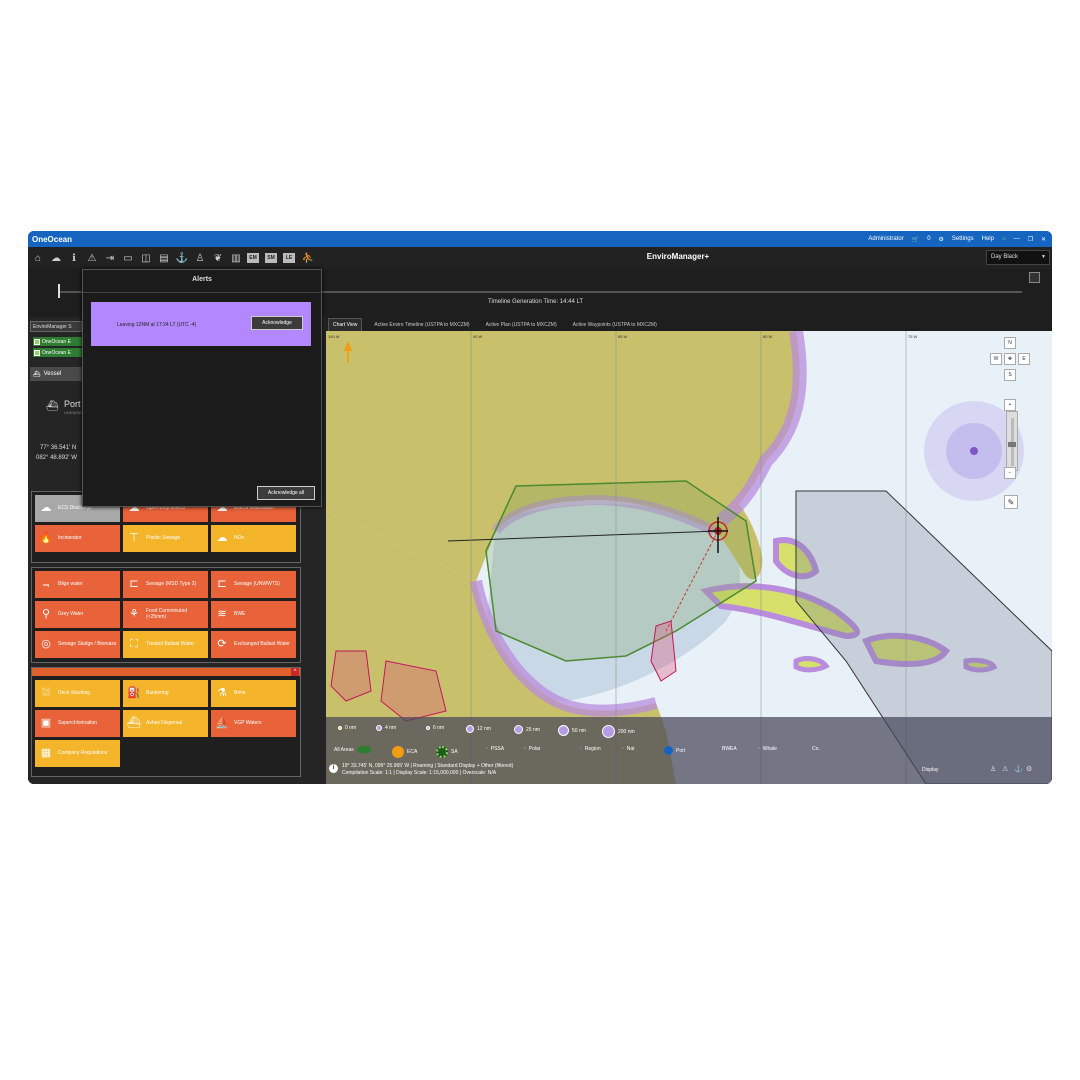 This screenshot has width=1080, height=1080. Describe the element at coordinates (590, 749) in the screenshot. I see `layer-region: • Region` at that location.